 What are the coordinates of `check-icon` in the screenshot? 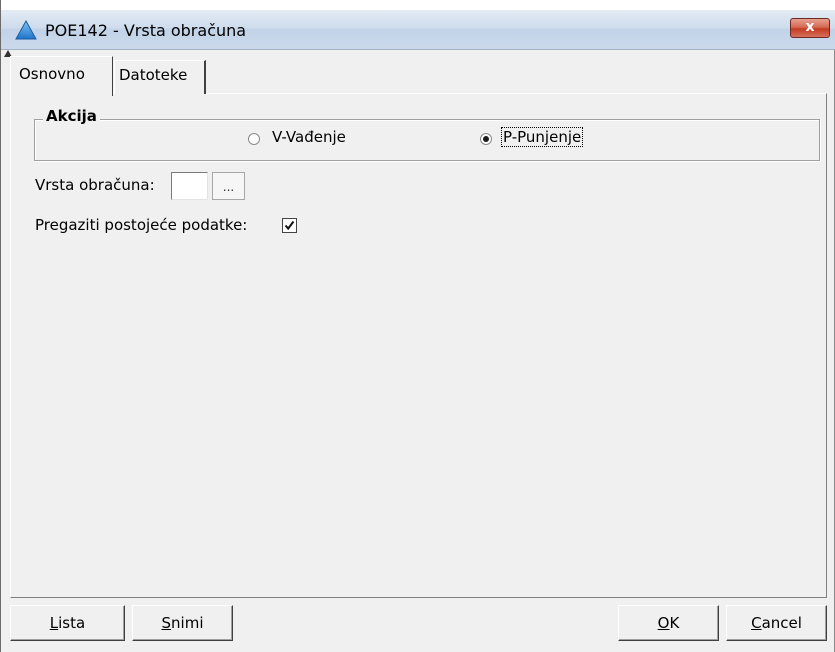 It's located at (289, 225).